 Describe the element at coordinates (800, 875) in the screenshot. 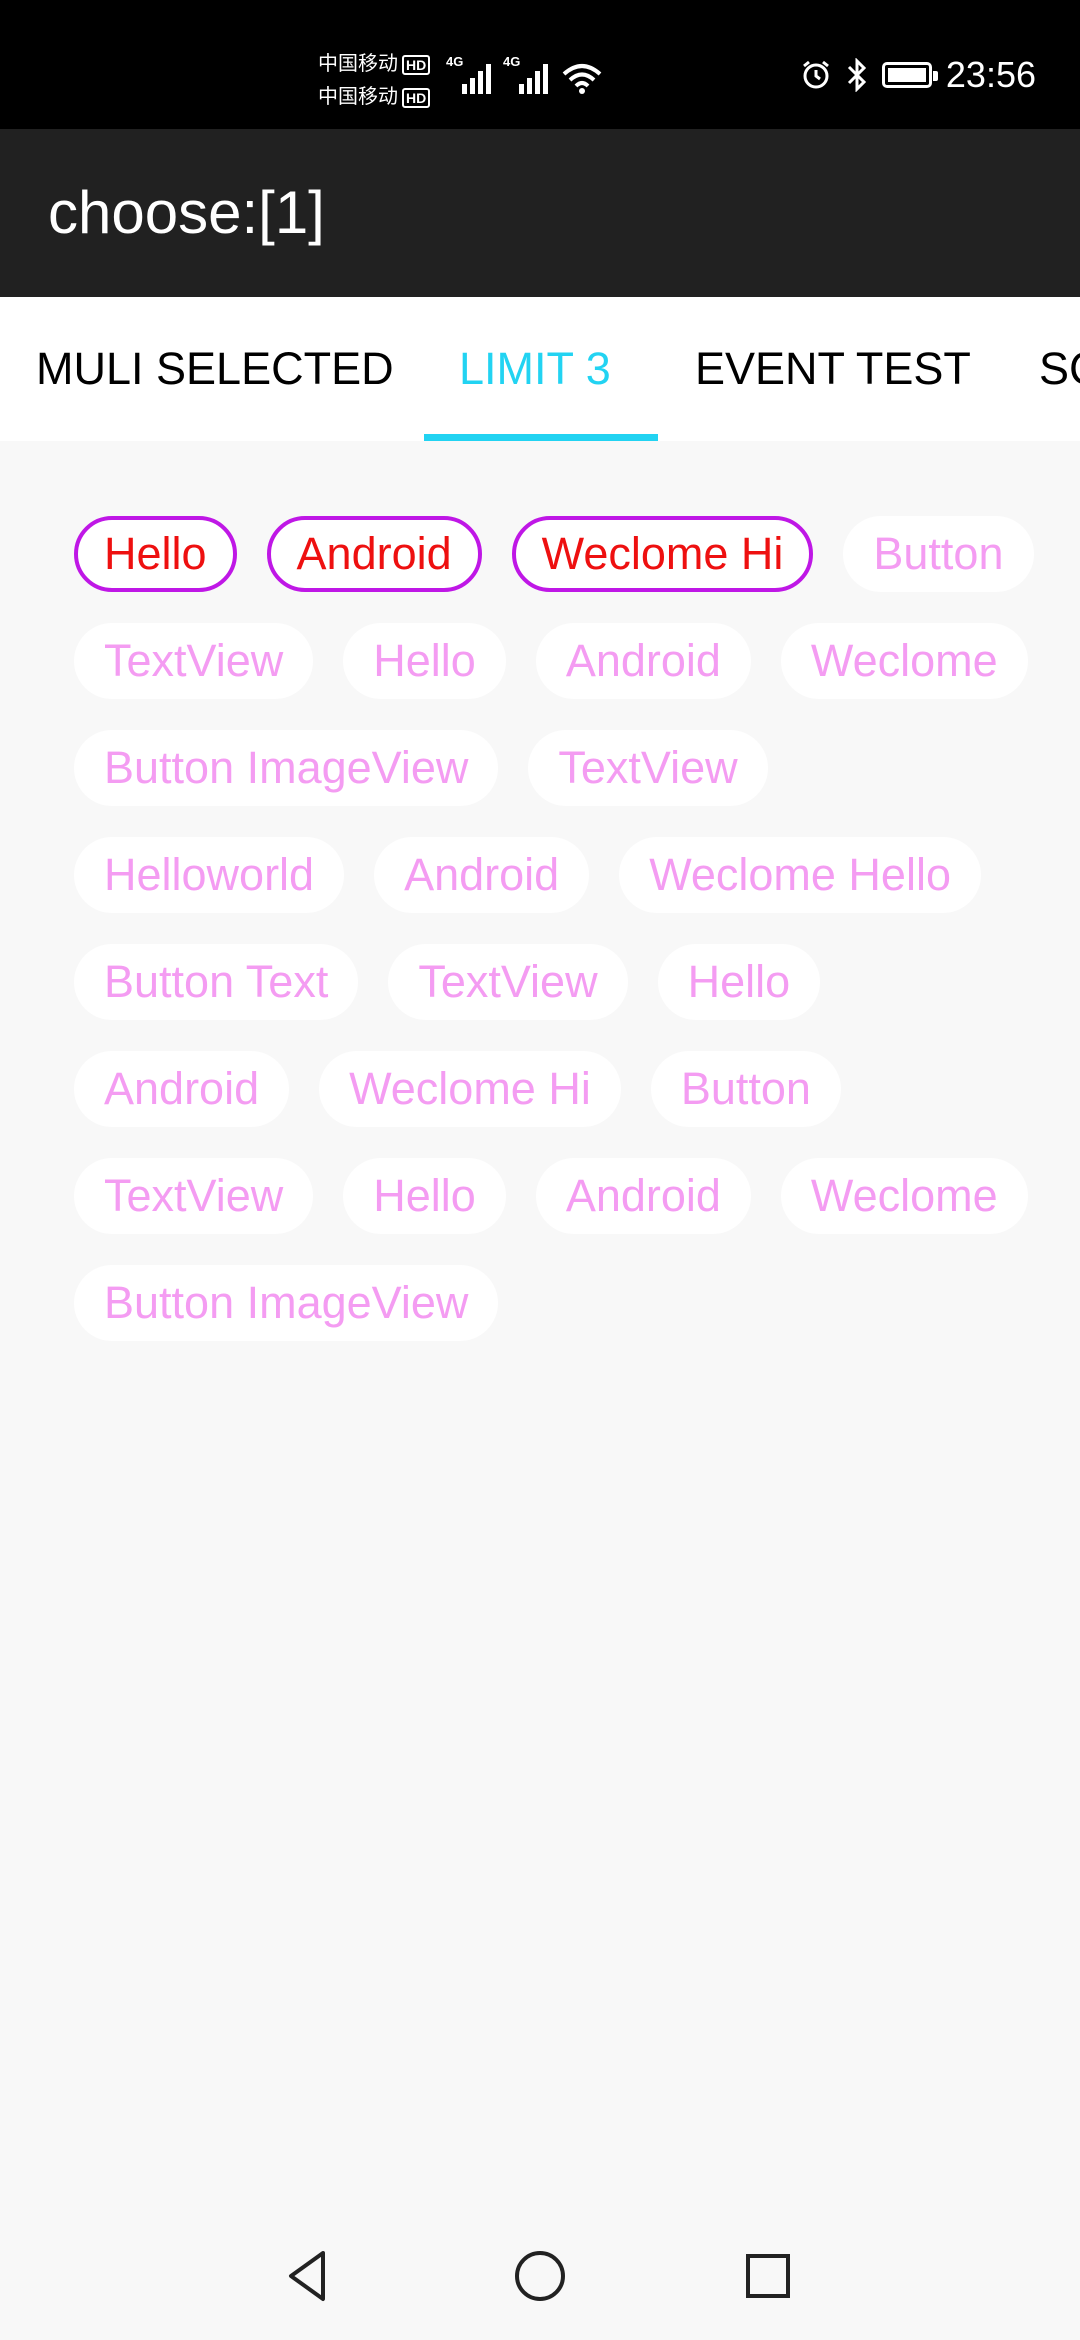

I see `tag-chip: Weclome Hello` at that location.